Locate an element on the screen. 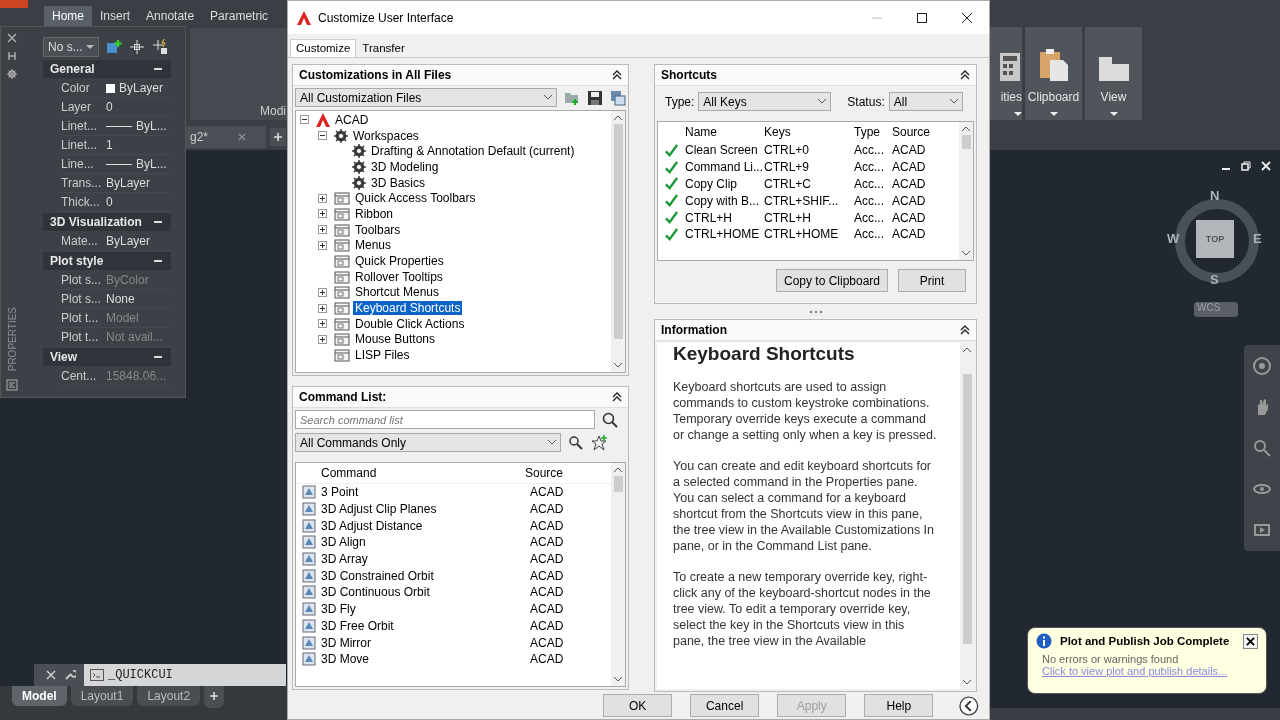  new-layout-button is located at coordinates (214, 697).